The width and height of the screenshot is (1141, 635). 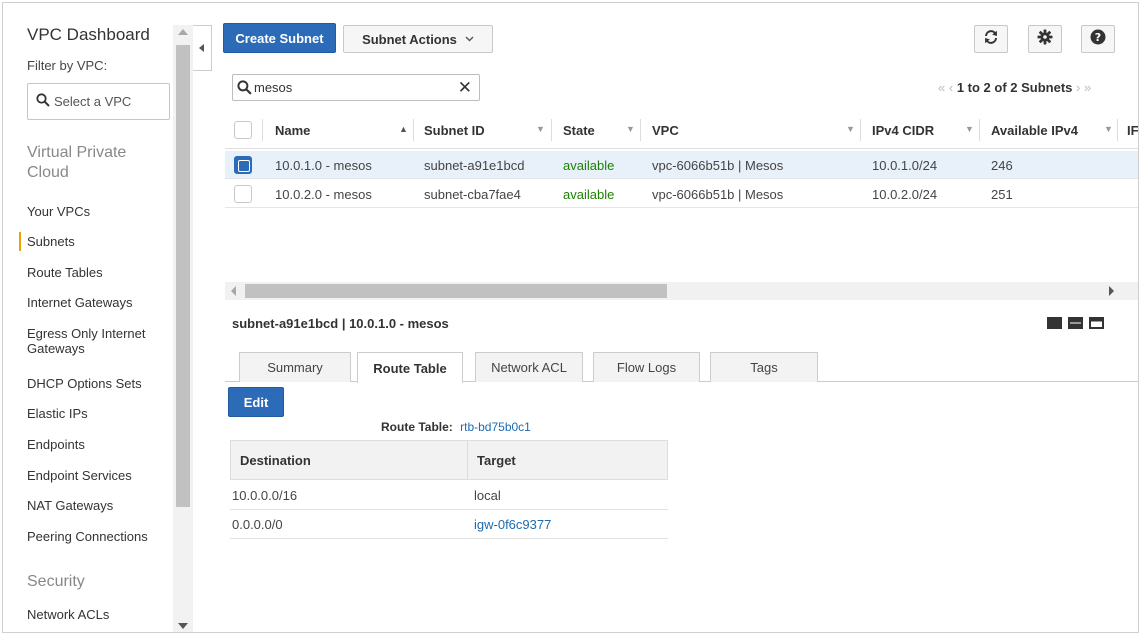 I want to click on vpc-filter-select: Select a VPC, so click(x=98, y=101).